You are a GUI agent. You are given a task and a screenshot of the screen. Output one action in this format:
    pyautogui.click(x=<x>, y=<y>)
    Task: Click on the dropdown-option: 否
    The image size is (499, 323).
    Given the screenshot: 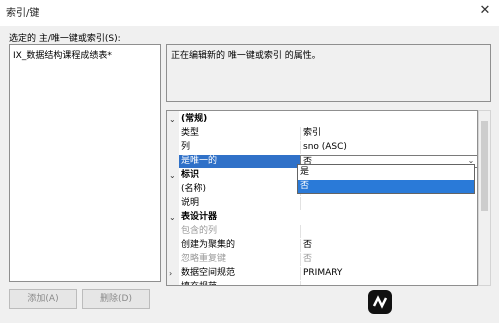 What is the action you would take?
    pyautogui.click(x=386, y=186)
    